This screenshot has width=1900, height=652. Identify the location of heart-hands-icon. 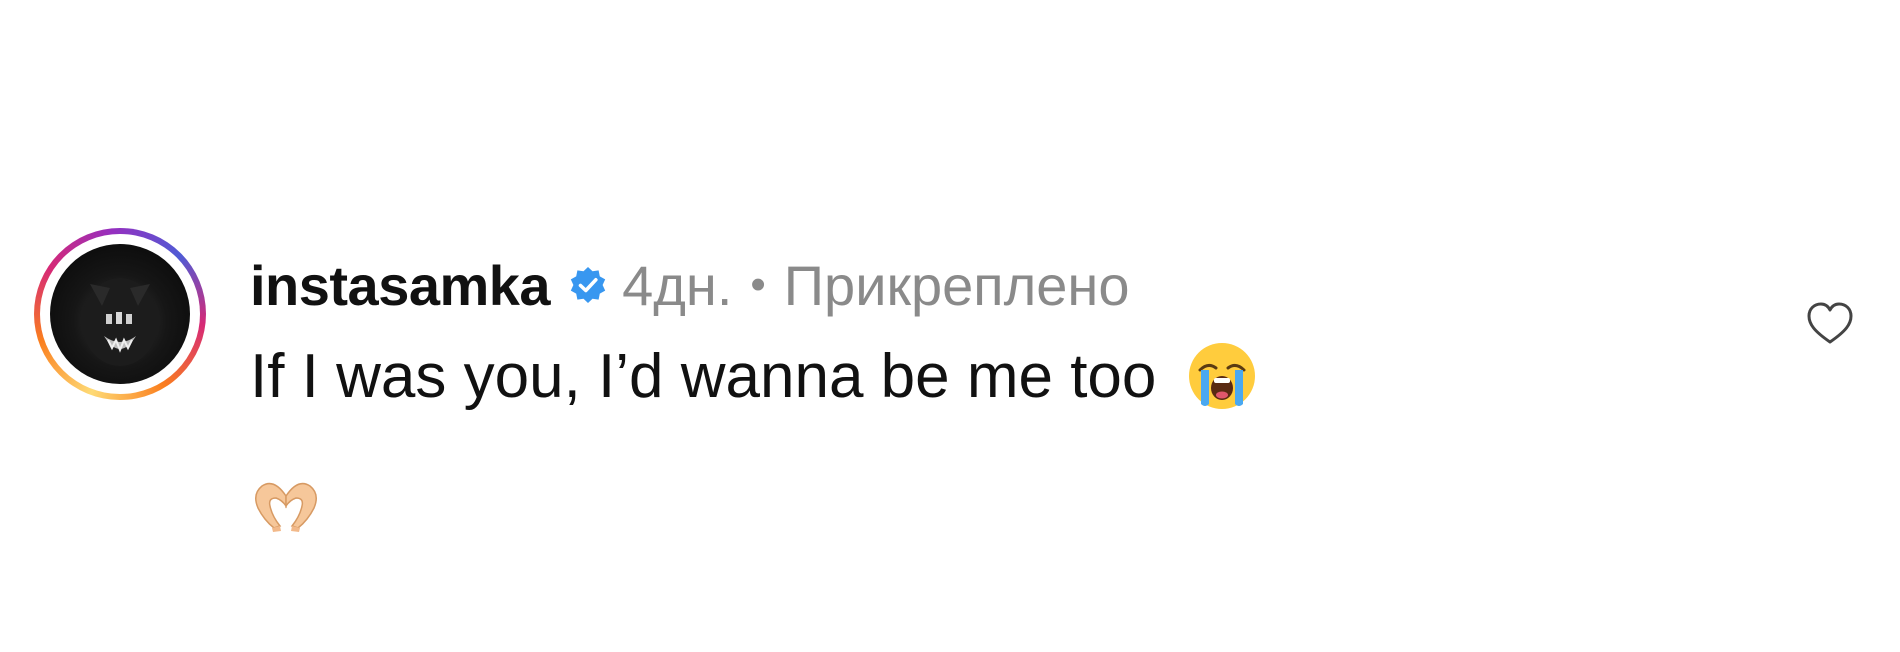
(286, 504).